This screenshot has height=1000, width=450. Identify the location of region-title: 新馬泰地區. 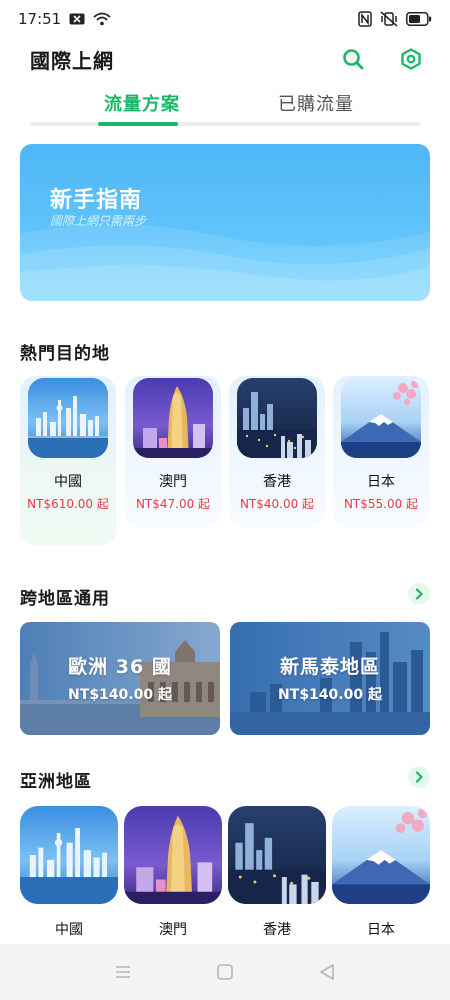
(329, 667).